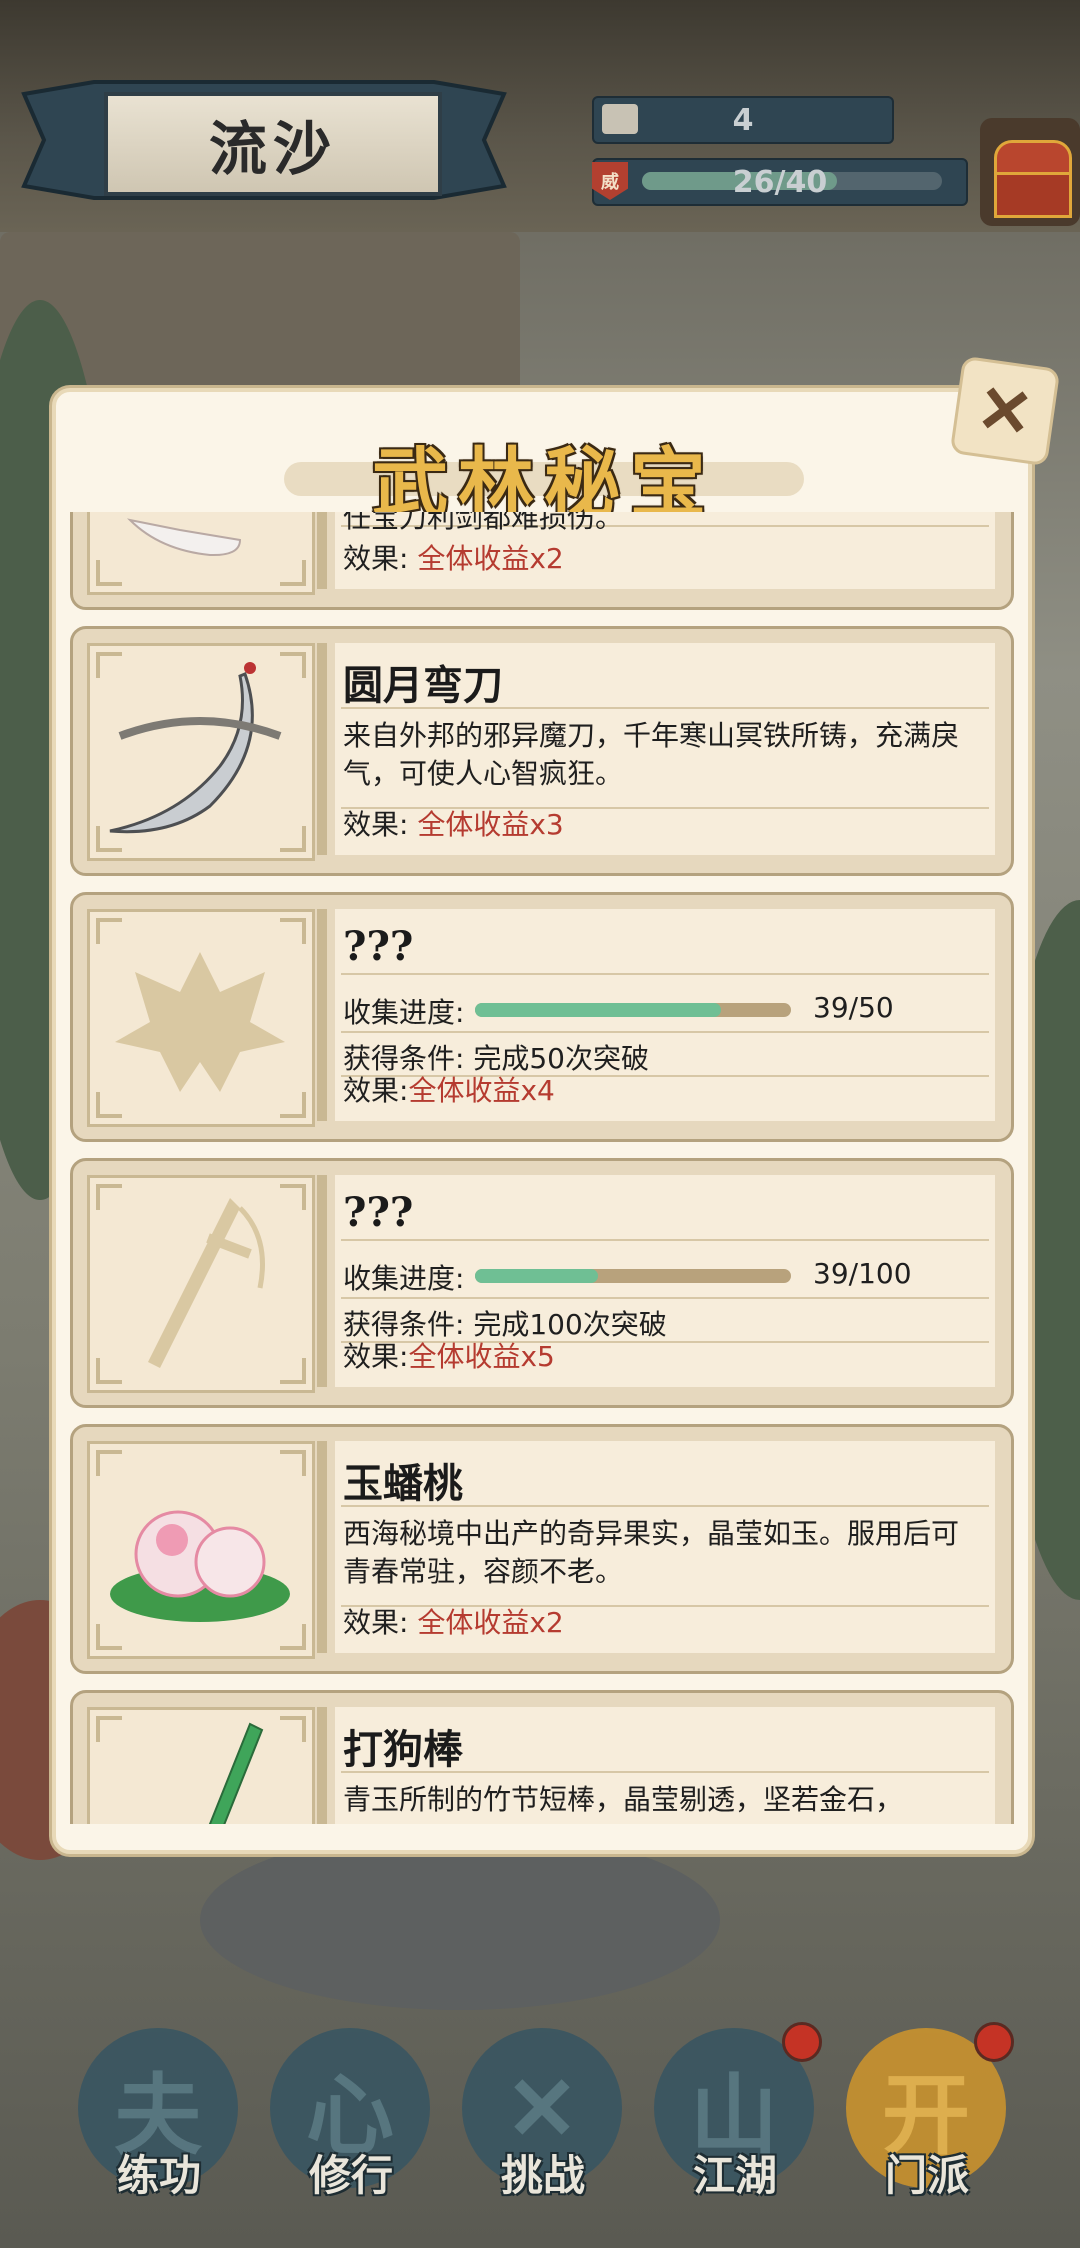  I want to click on silver-ingot-icon, so click(620, 119).